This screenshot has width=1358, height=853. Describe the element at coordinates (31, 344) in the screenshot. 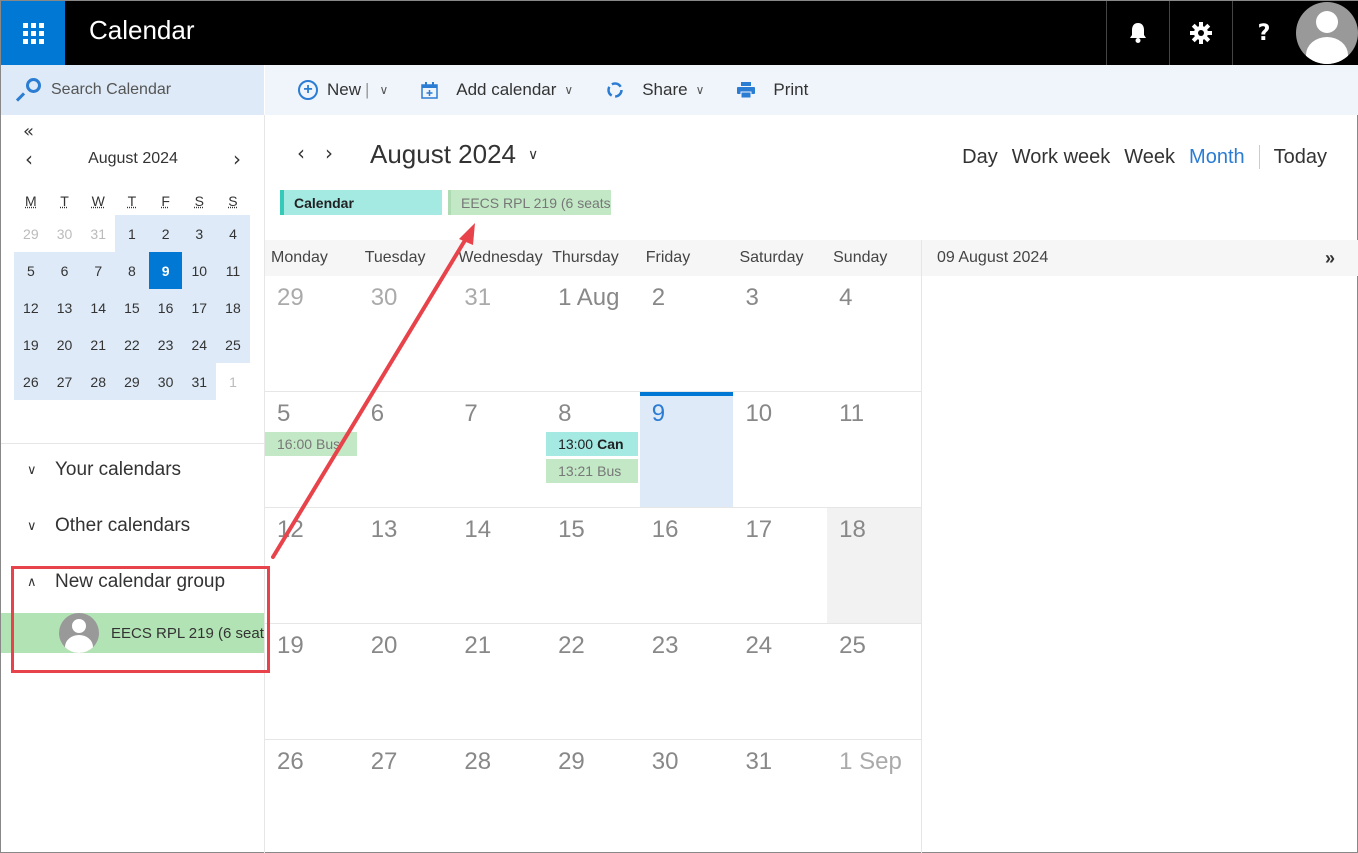

I see `mini-day: 19` at that location.